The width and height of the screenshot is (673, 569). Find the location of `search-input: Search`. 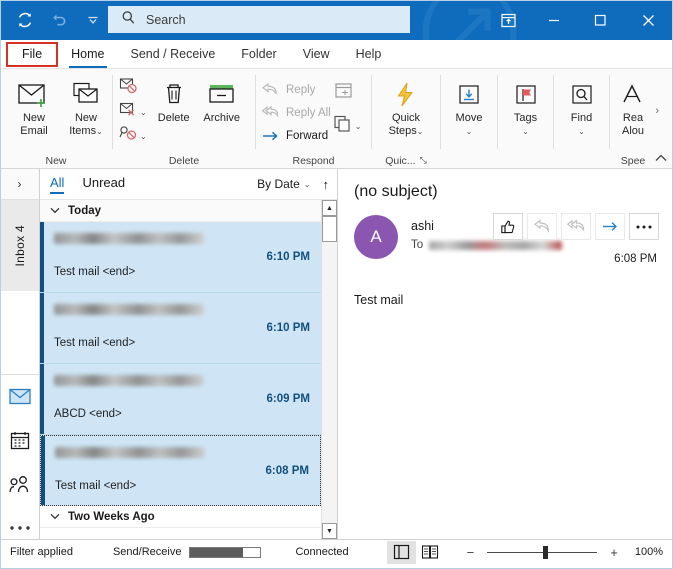

search-input: Search is located at coordinates (166, 20).